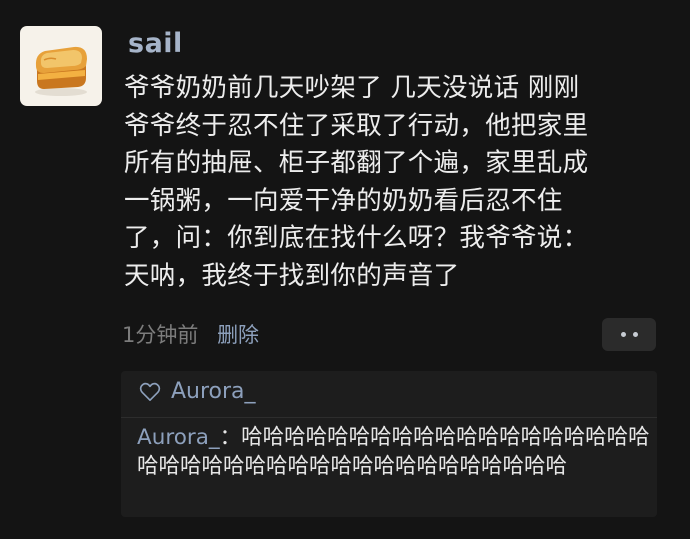  I want to click on toast-sandwich-icon, so click(61, 71).